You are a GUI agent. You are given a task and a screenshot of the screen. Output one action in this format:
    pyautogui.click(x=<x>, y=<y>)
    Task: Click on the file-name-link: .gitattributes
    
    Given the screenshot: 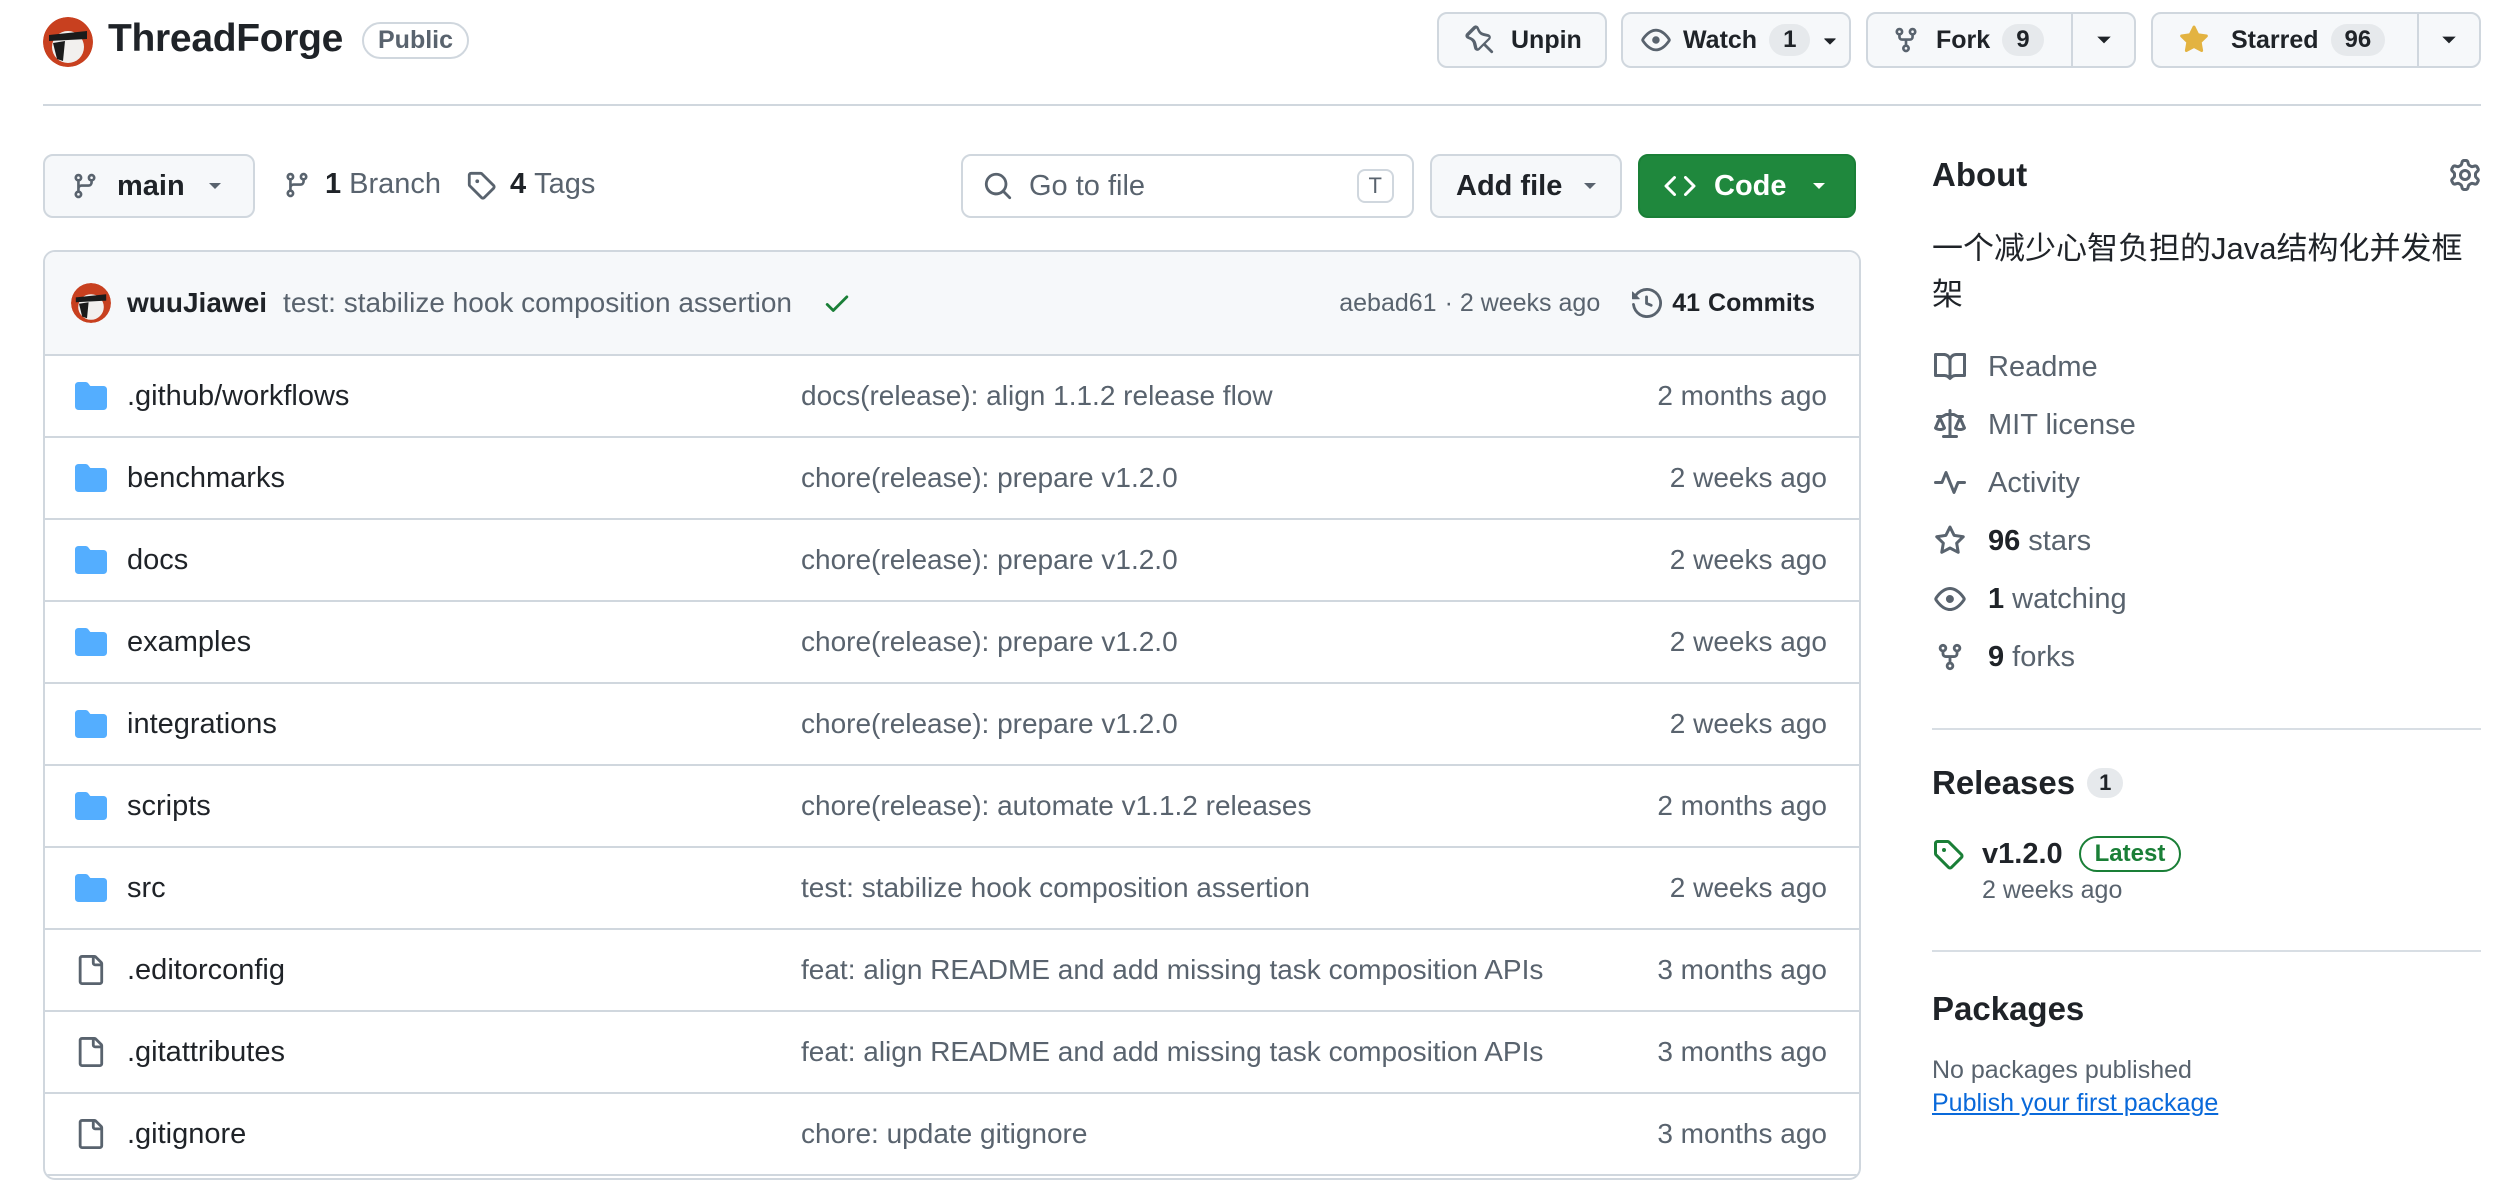 What is the action you would take?
    pyautogui.click(x=206, y=1052)
    